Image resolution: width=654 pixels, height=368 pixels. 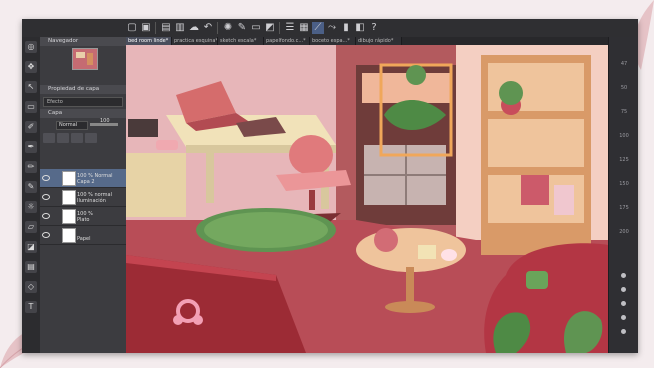 What do you see at coordinates (31, 147) in the screenshot?
I see `pen-tool-icon: ✒` at bounding box center [31, 147].